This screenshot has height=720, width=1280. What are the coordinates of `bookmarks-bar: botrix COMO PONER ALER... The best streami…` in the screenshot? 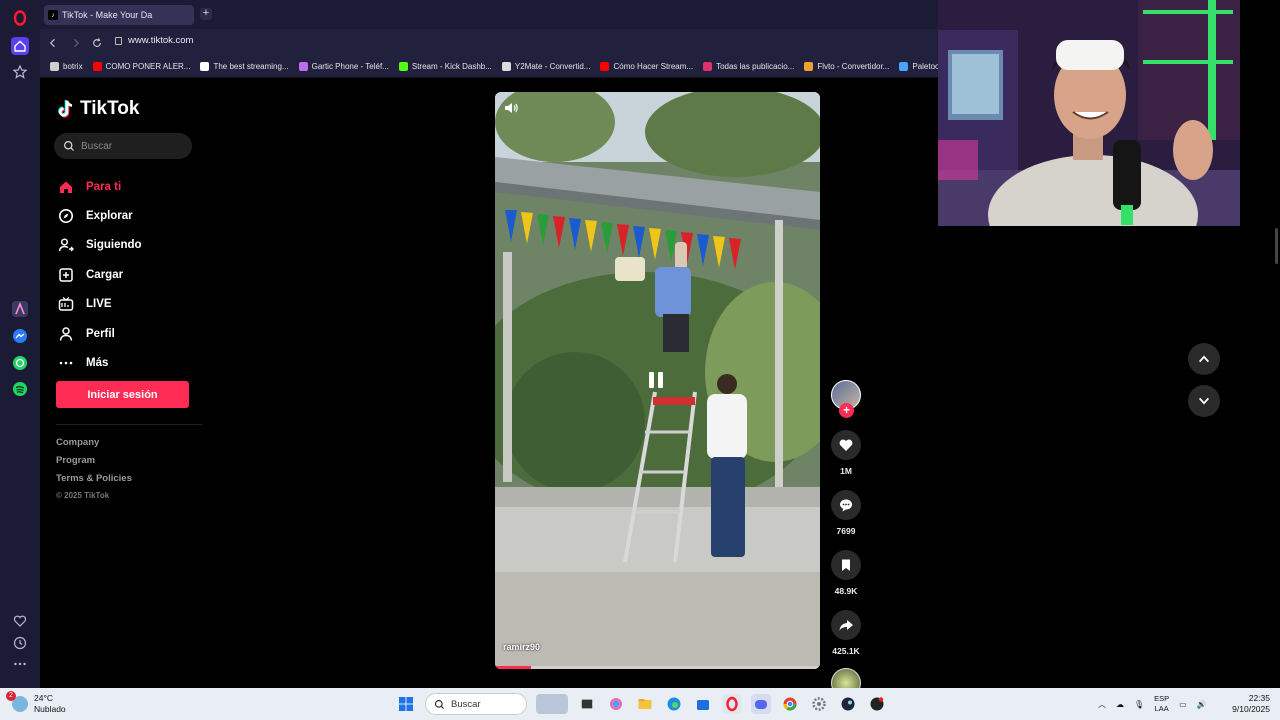 It's located at (490, 67).